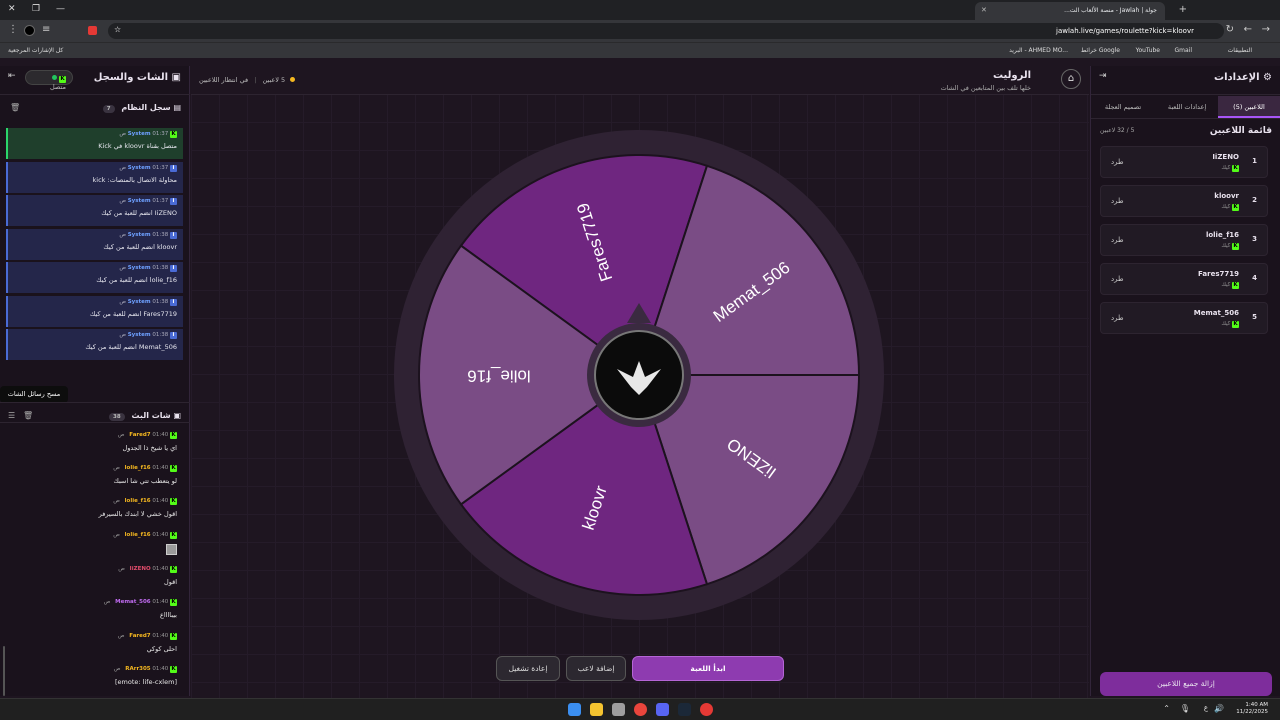  Describe the element at coordinates (133, 602) in the screenshot. I see `chat-username: Memat_506` at that location.